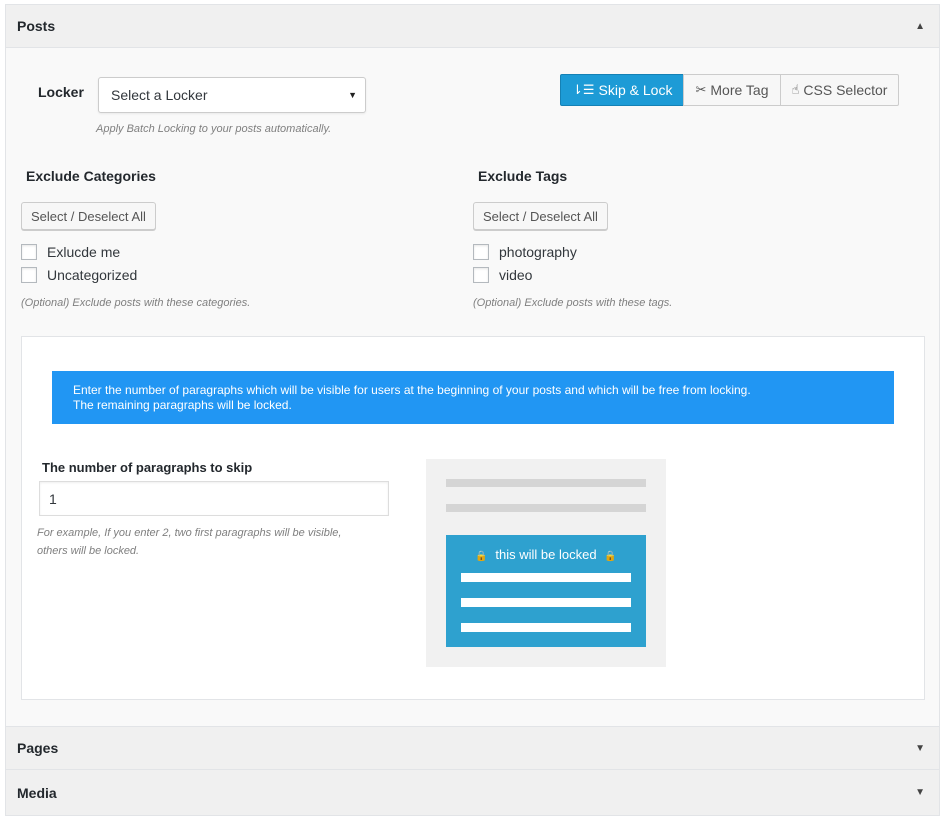 The width and height of the screenshot is (946, 819). I want to click on collapse-arrow-icon: ▲, so click(920, 26).